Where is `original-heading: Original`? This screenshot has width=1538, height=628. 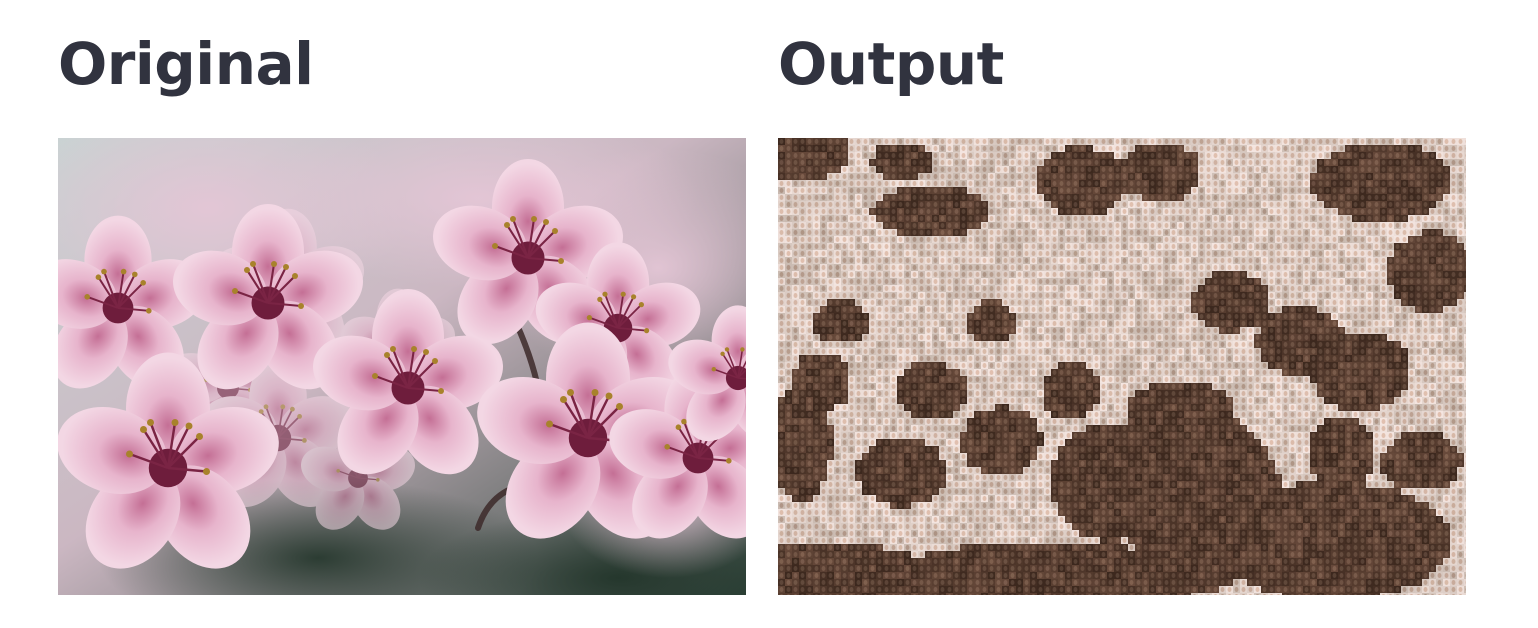
original-heading: Original is located at coordinates (186, 64).